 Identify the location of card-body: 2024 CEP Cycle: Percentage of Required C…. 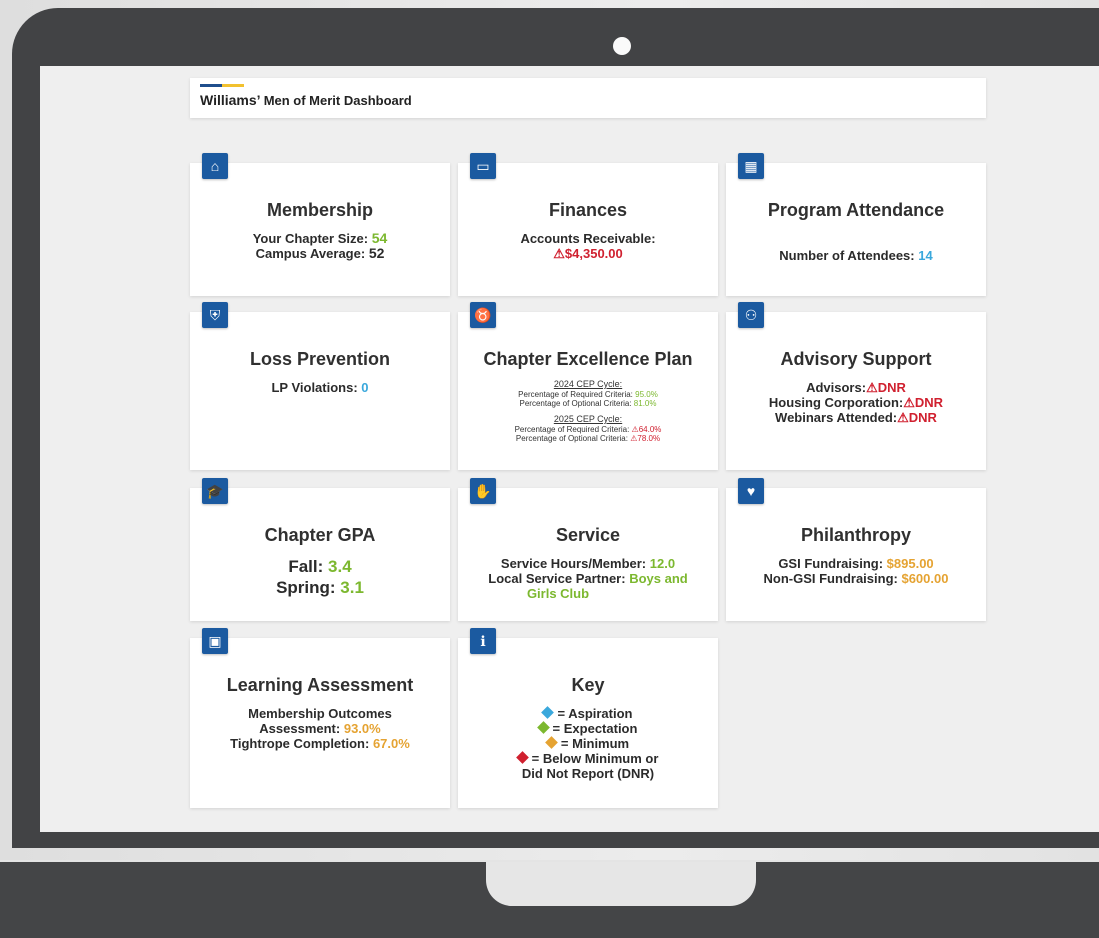
(588, 411).